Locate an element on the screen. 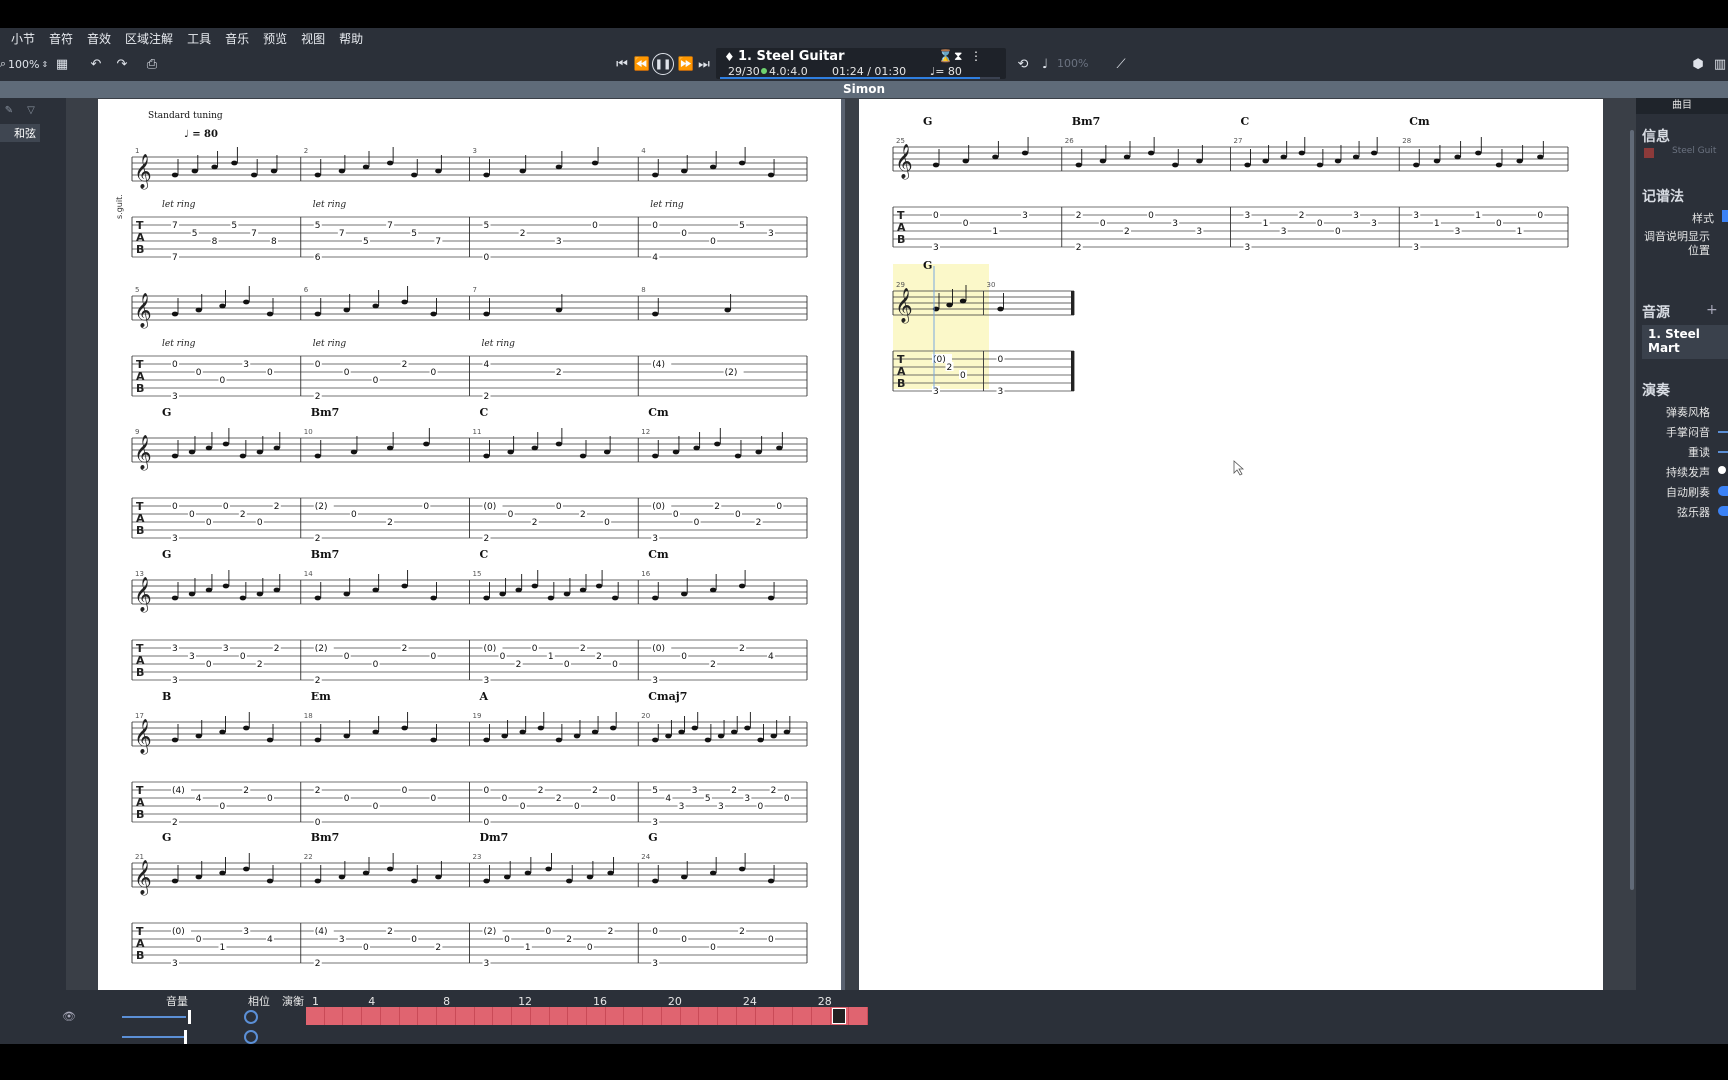 The image size is (1728, 1080). sound-track-item: 1. Steel Mart is located at coordinates (1685, 342).